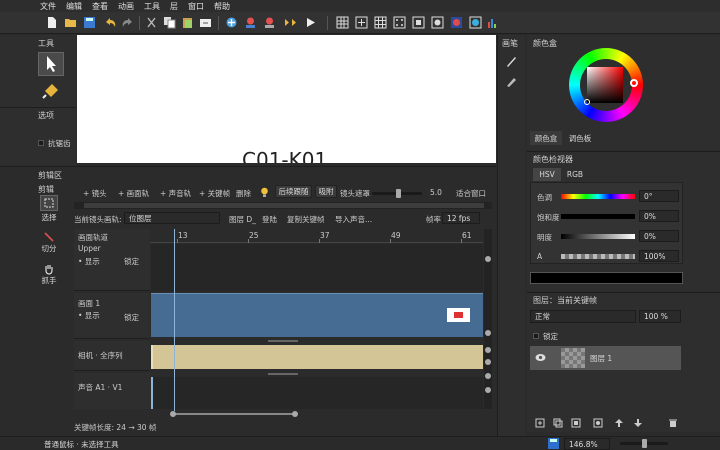  Describe the element at coordinates (619, 423) in the screenshot. I see `move-up-icon` at that location.